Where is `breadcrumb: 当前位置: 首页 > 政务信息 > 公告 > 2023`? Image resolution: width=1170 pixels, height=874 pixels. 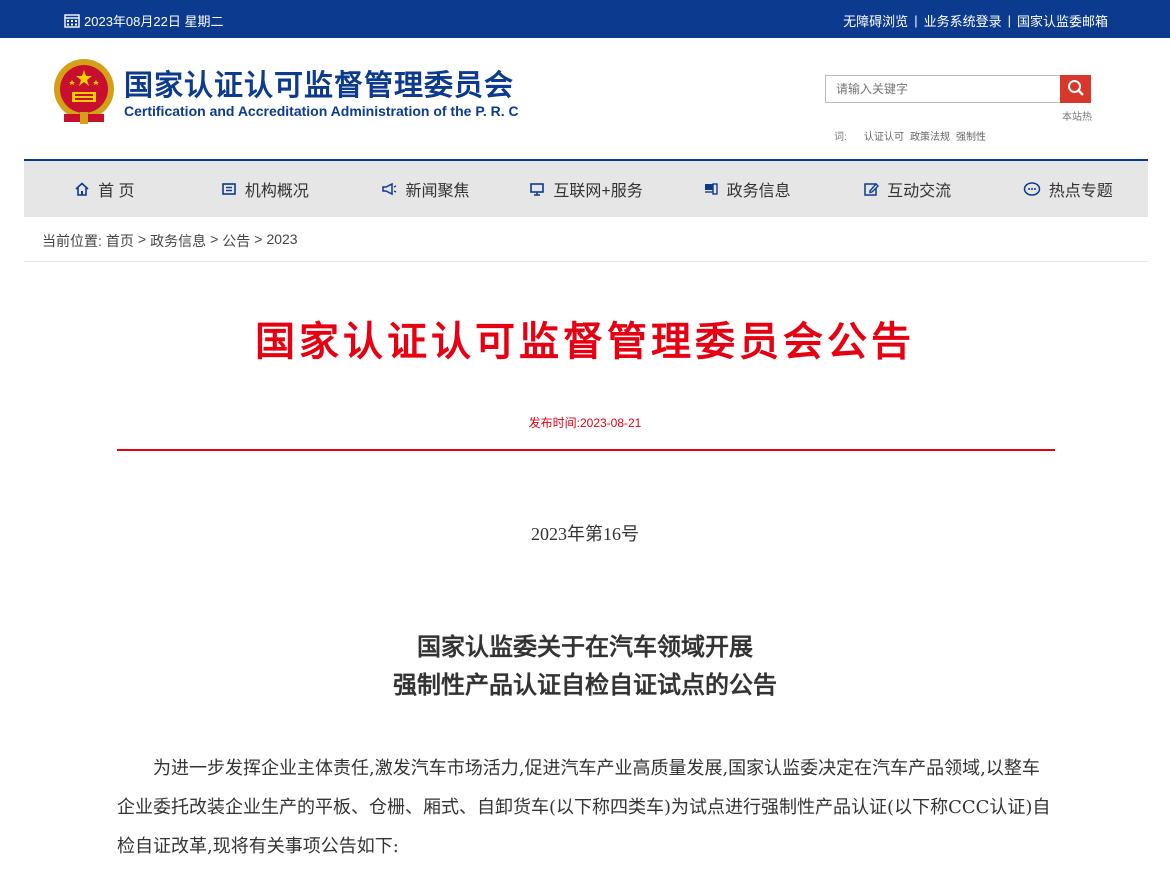
breadcrumb: 当前位置: 首页 > 政务信息 > 公告 > 2023 is located at coordinates (170, 241).